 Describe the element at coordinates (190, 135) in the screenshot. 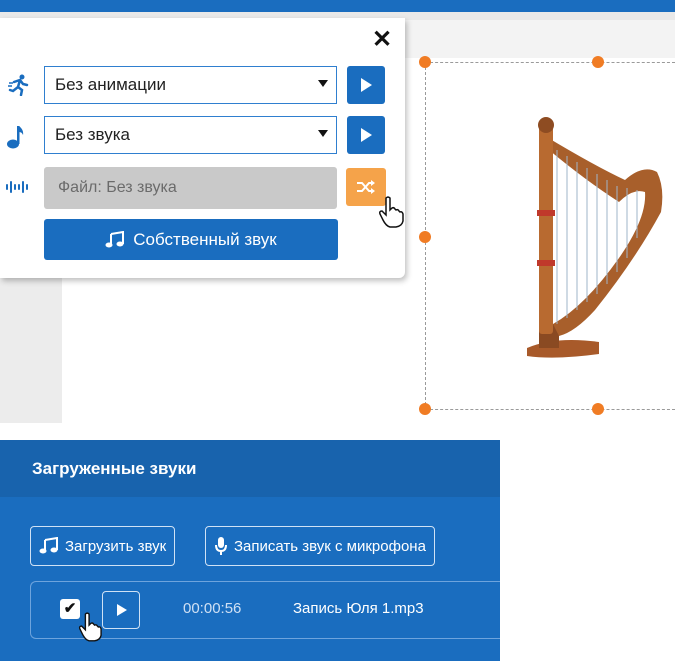

I see `sound-select: Без звука` at that location.